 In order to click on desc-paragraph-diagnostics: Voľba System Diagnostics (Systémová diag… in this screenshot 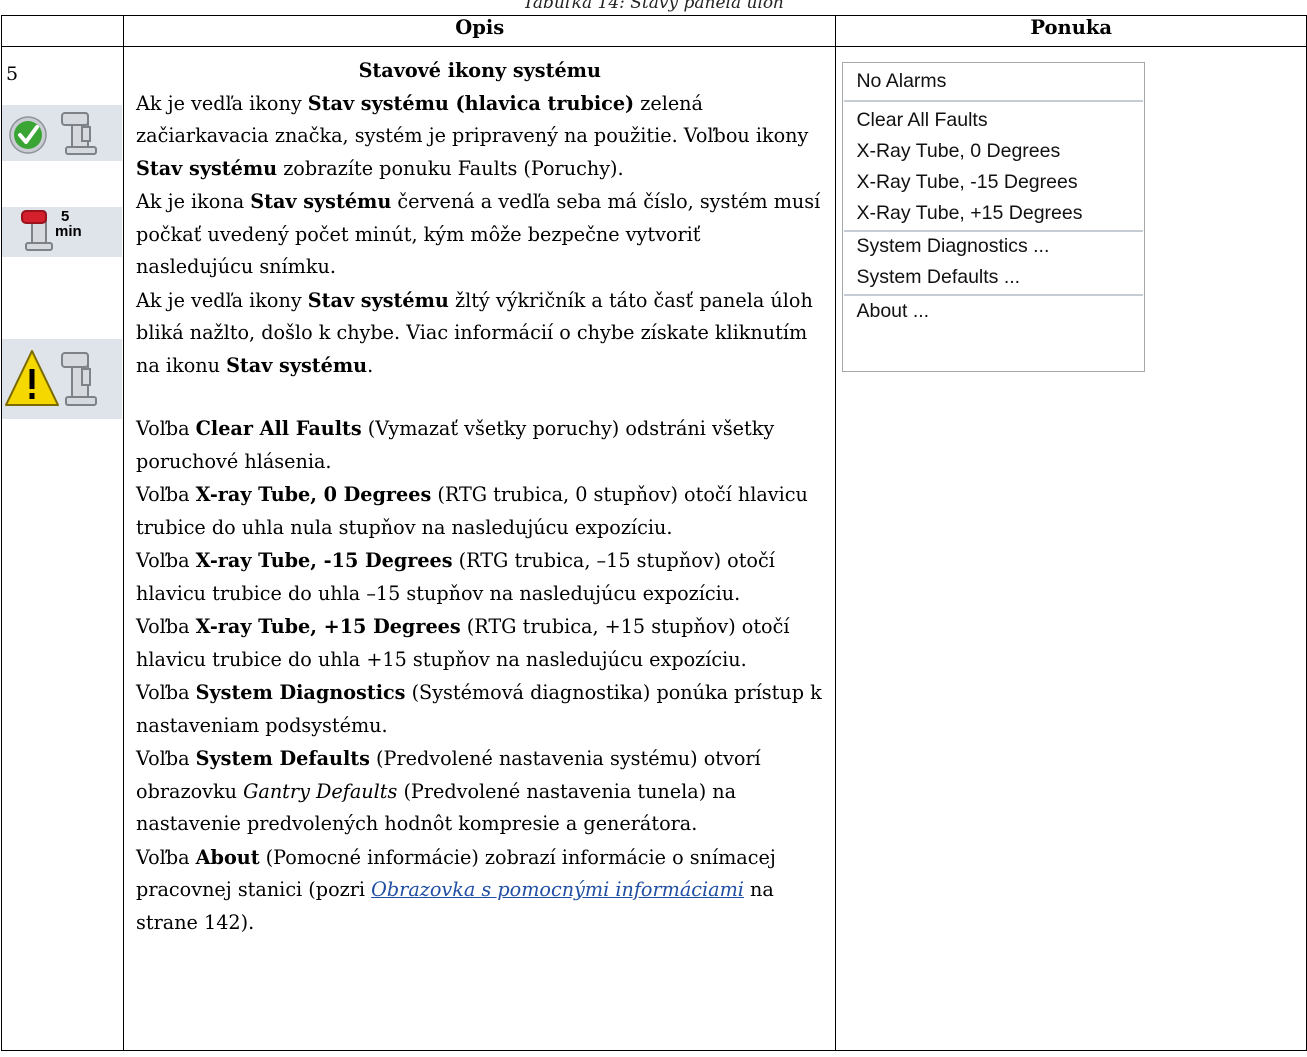, I will do `click(479, 709)`.